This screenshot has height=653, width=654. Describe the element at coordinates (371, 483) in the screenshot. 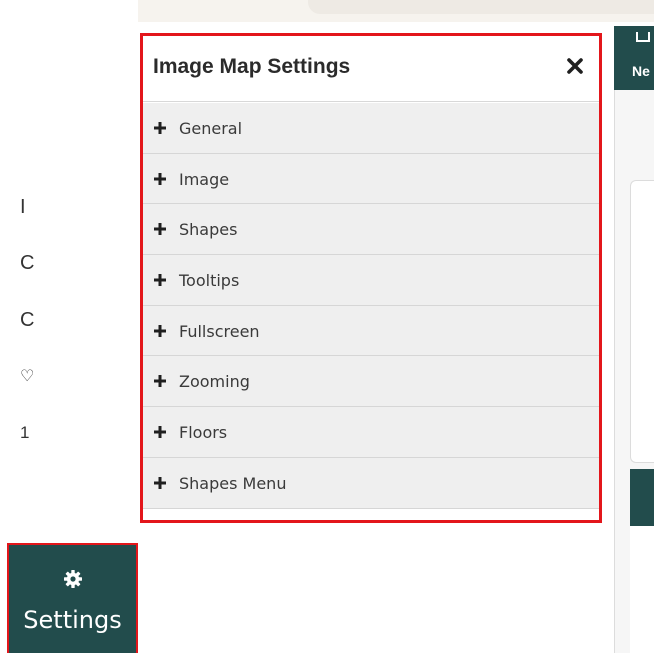

I see `section-shapes-menu: Shapes Menu` at that location.